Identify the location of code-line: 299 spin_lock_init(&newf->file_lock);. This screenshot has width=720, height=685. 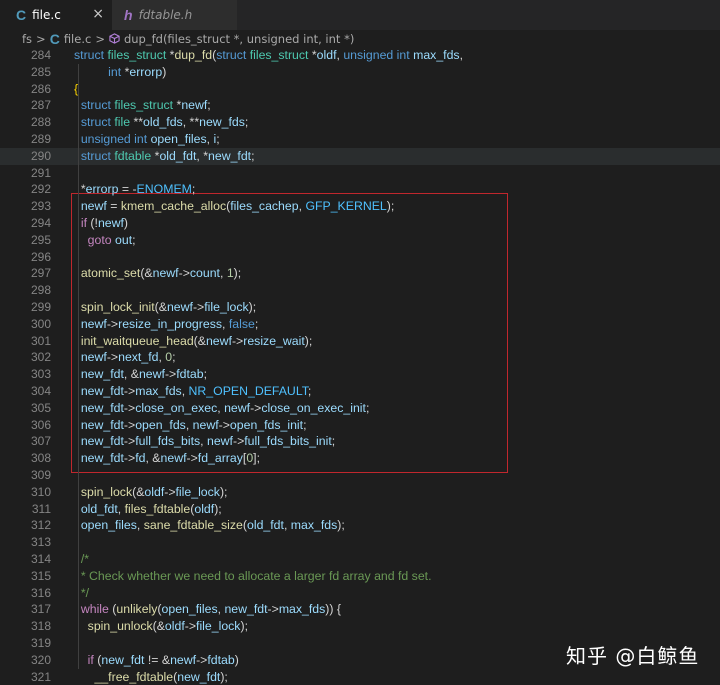
(360, 307).